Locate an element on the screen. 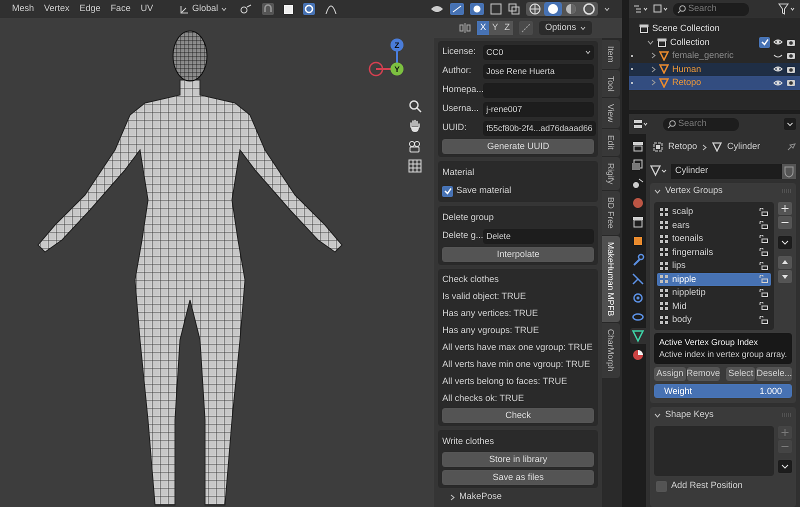 This screenshot has width=800, height=507. list-item: nippletip is located at coordinates (714, 293).